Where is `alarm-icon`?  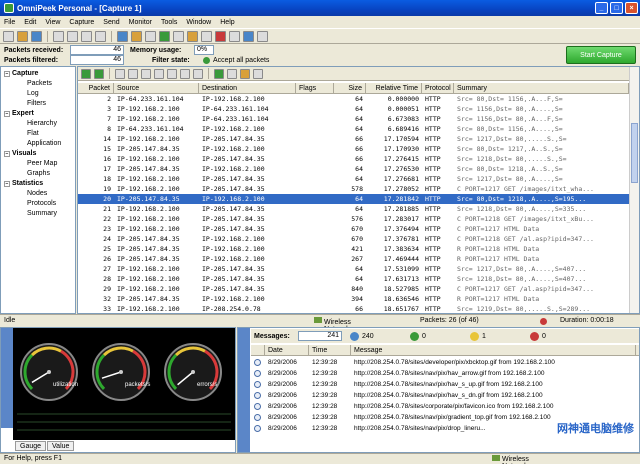 alarm-icon is located at coordinates (220, 36).